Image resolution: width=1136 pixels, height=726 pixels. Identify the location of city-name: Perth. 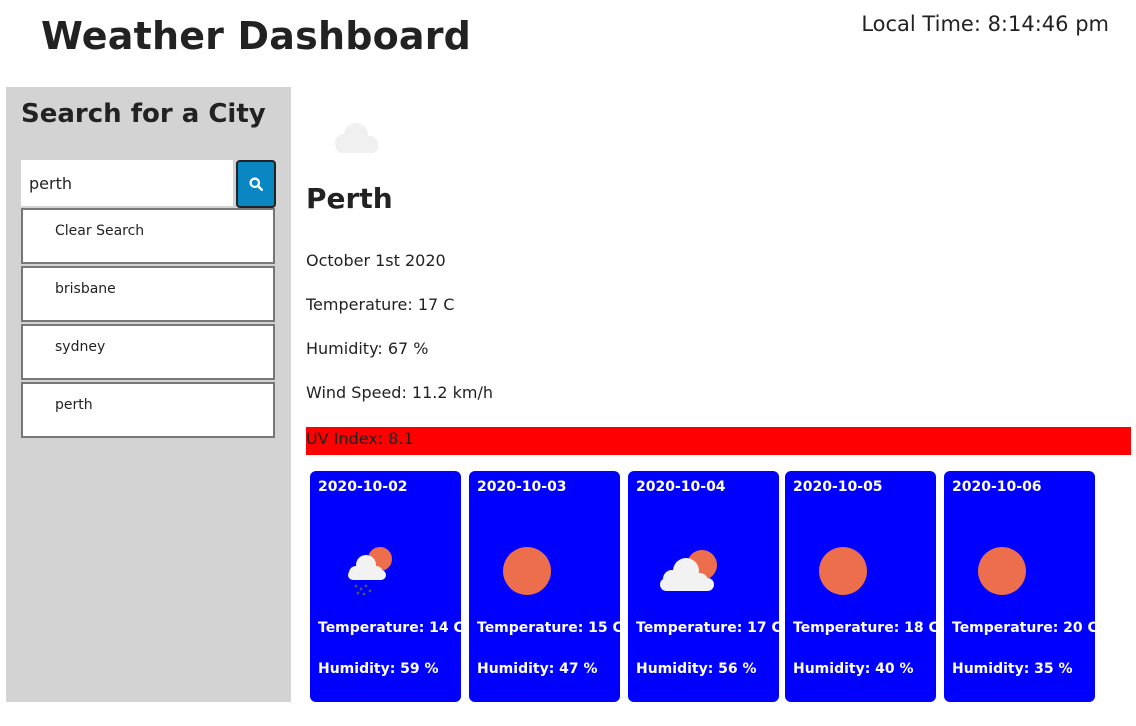
(349, 198).